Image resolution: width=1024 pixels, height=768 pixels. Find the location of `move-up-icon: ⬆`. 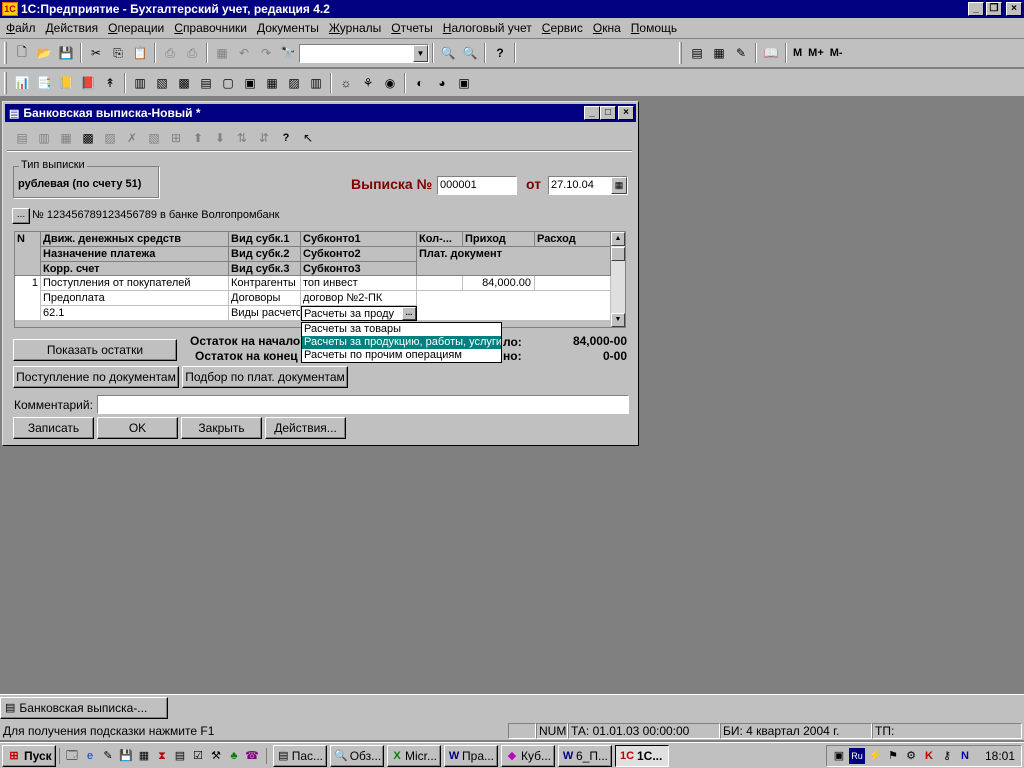

move-up-icon: ⬆ is located at coordinates (198, 138).